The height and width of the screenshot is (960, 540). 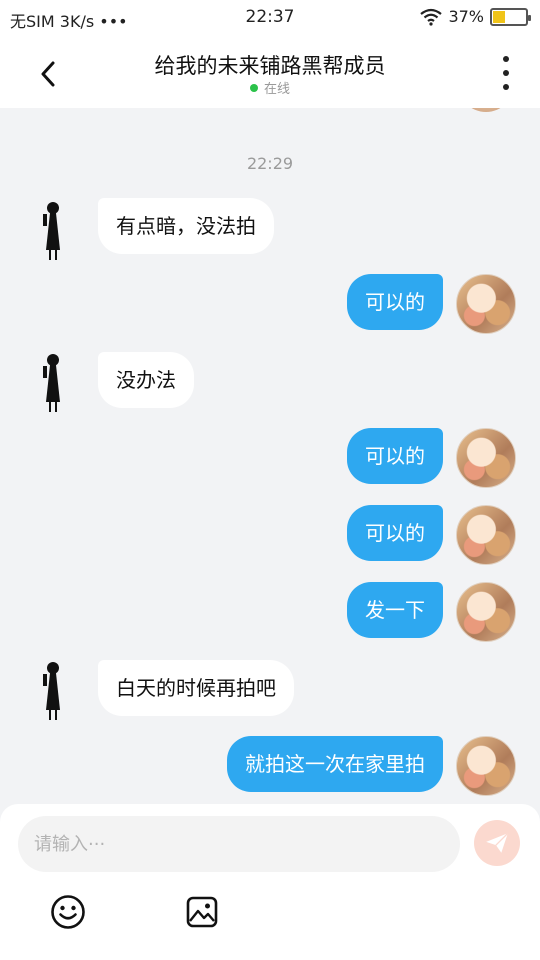 I want to click on battery-icon, so click(x=510, y=16).